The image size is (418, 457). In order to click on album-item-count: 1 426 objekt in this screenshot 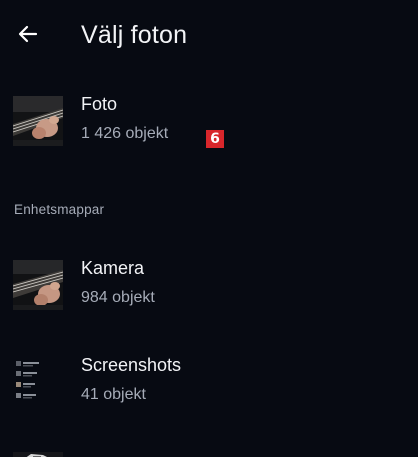, I will do `click(125, 133)`.